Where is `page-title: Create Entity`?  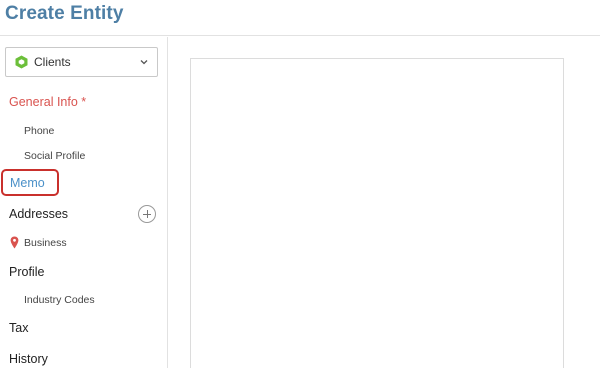
page-title: Create Entity is located at coordinates (64, 13).